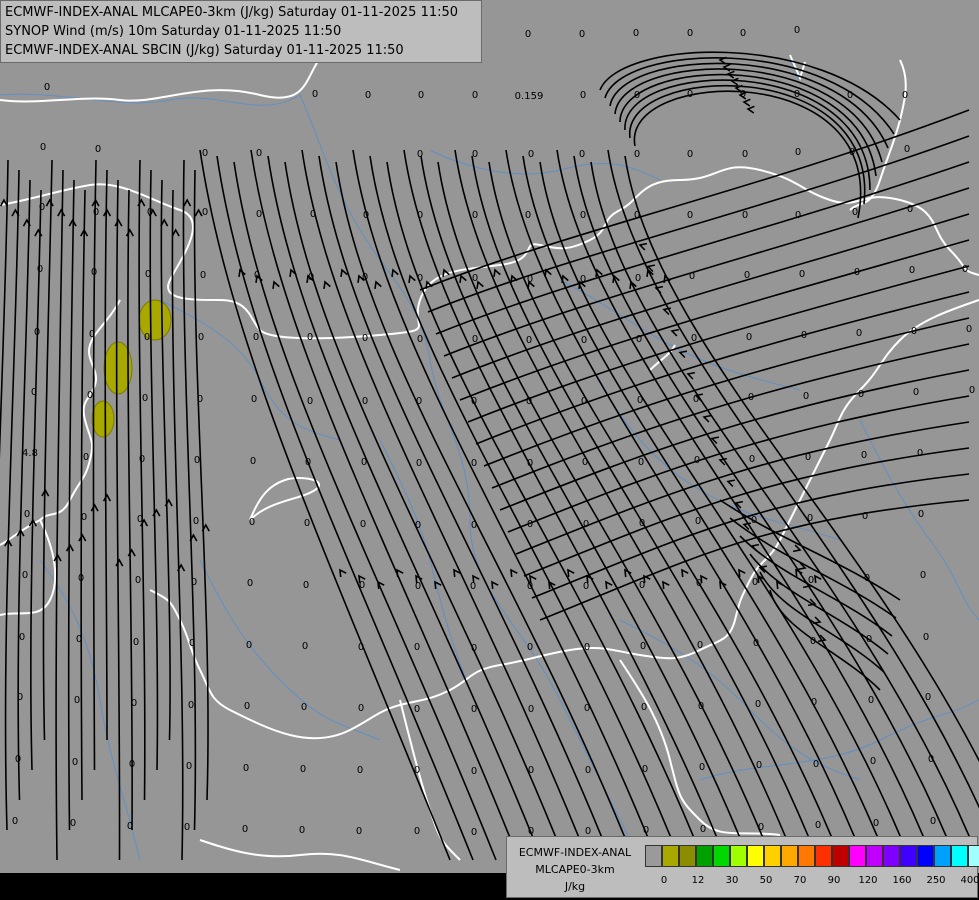 The height and width of the screenshot is (900, 979). I want to click on legend-tick-label: 50, so click(766, 880).